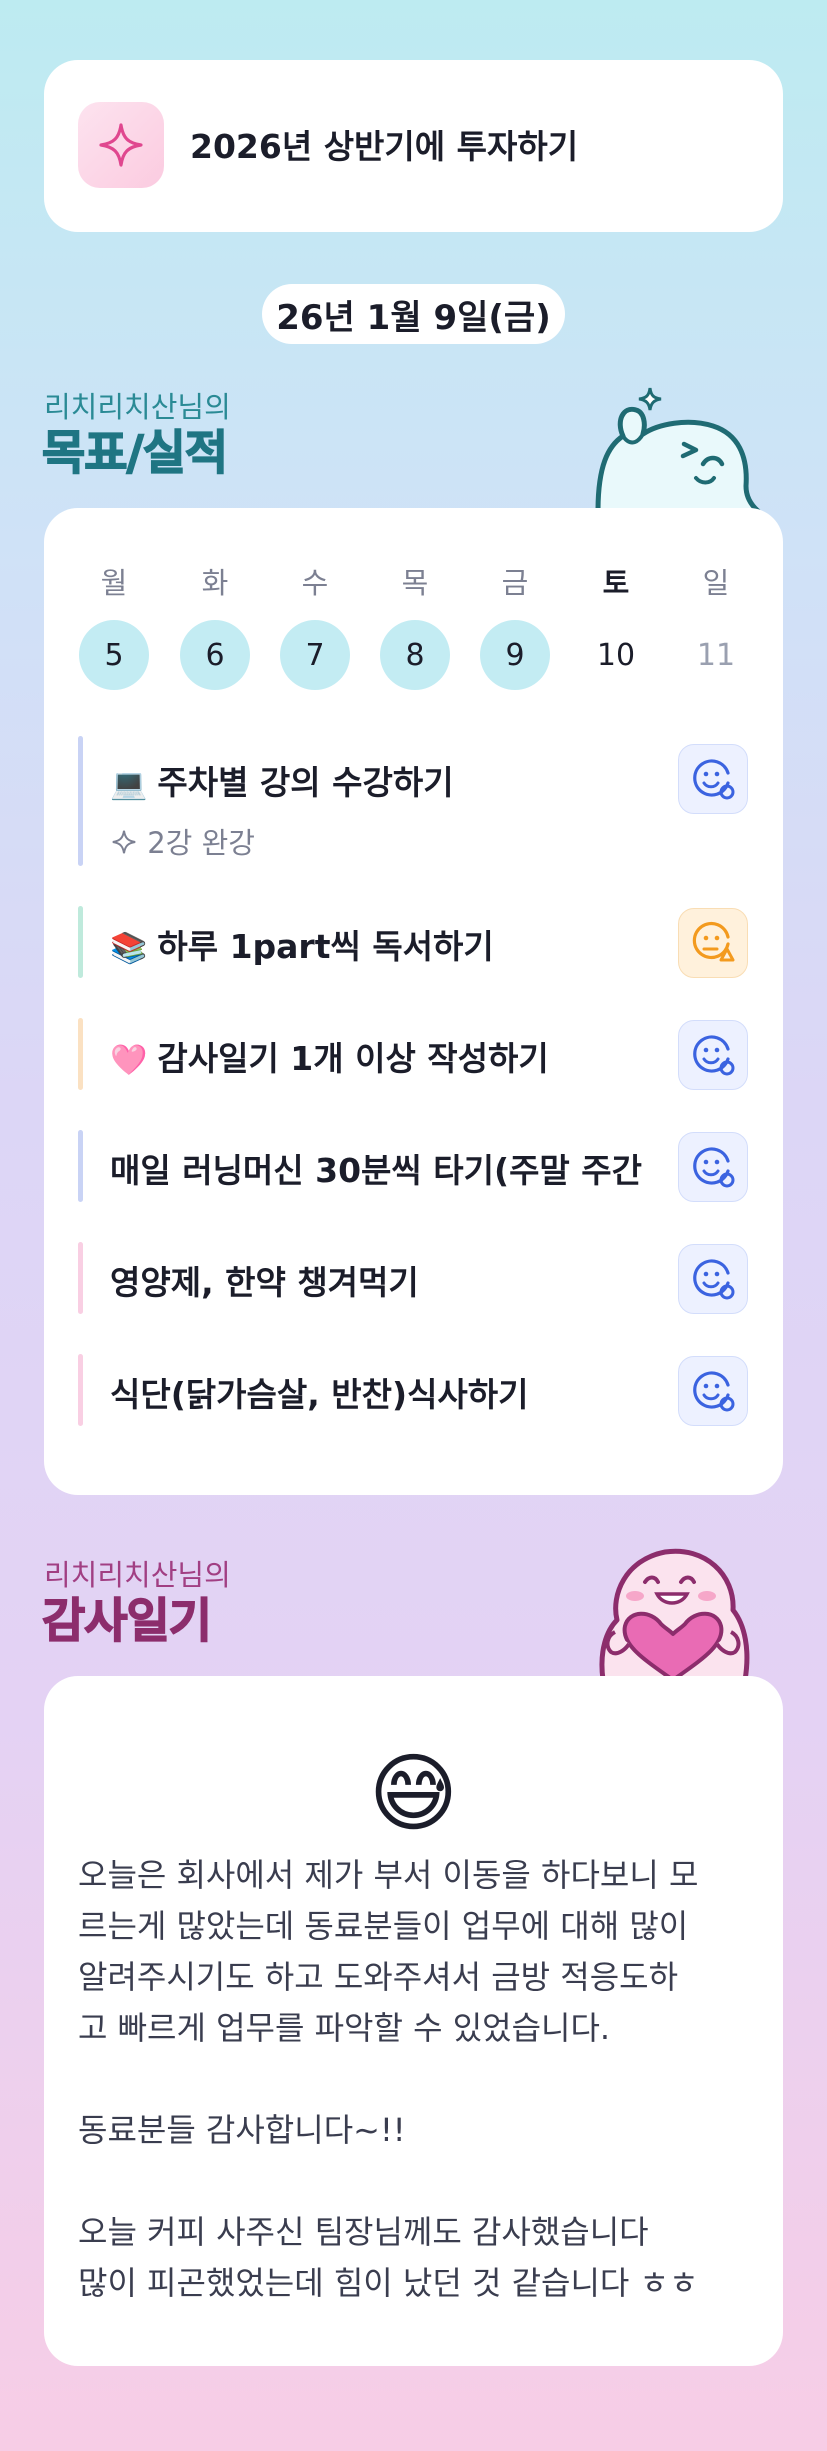 The width and height of the screenshot is (827, 2451). Describe the element at coordinates (415, 655) in the screenshot. I see `day-8: 8` at that location.